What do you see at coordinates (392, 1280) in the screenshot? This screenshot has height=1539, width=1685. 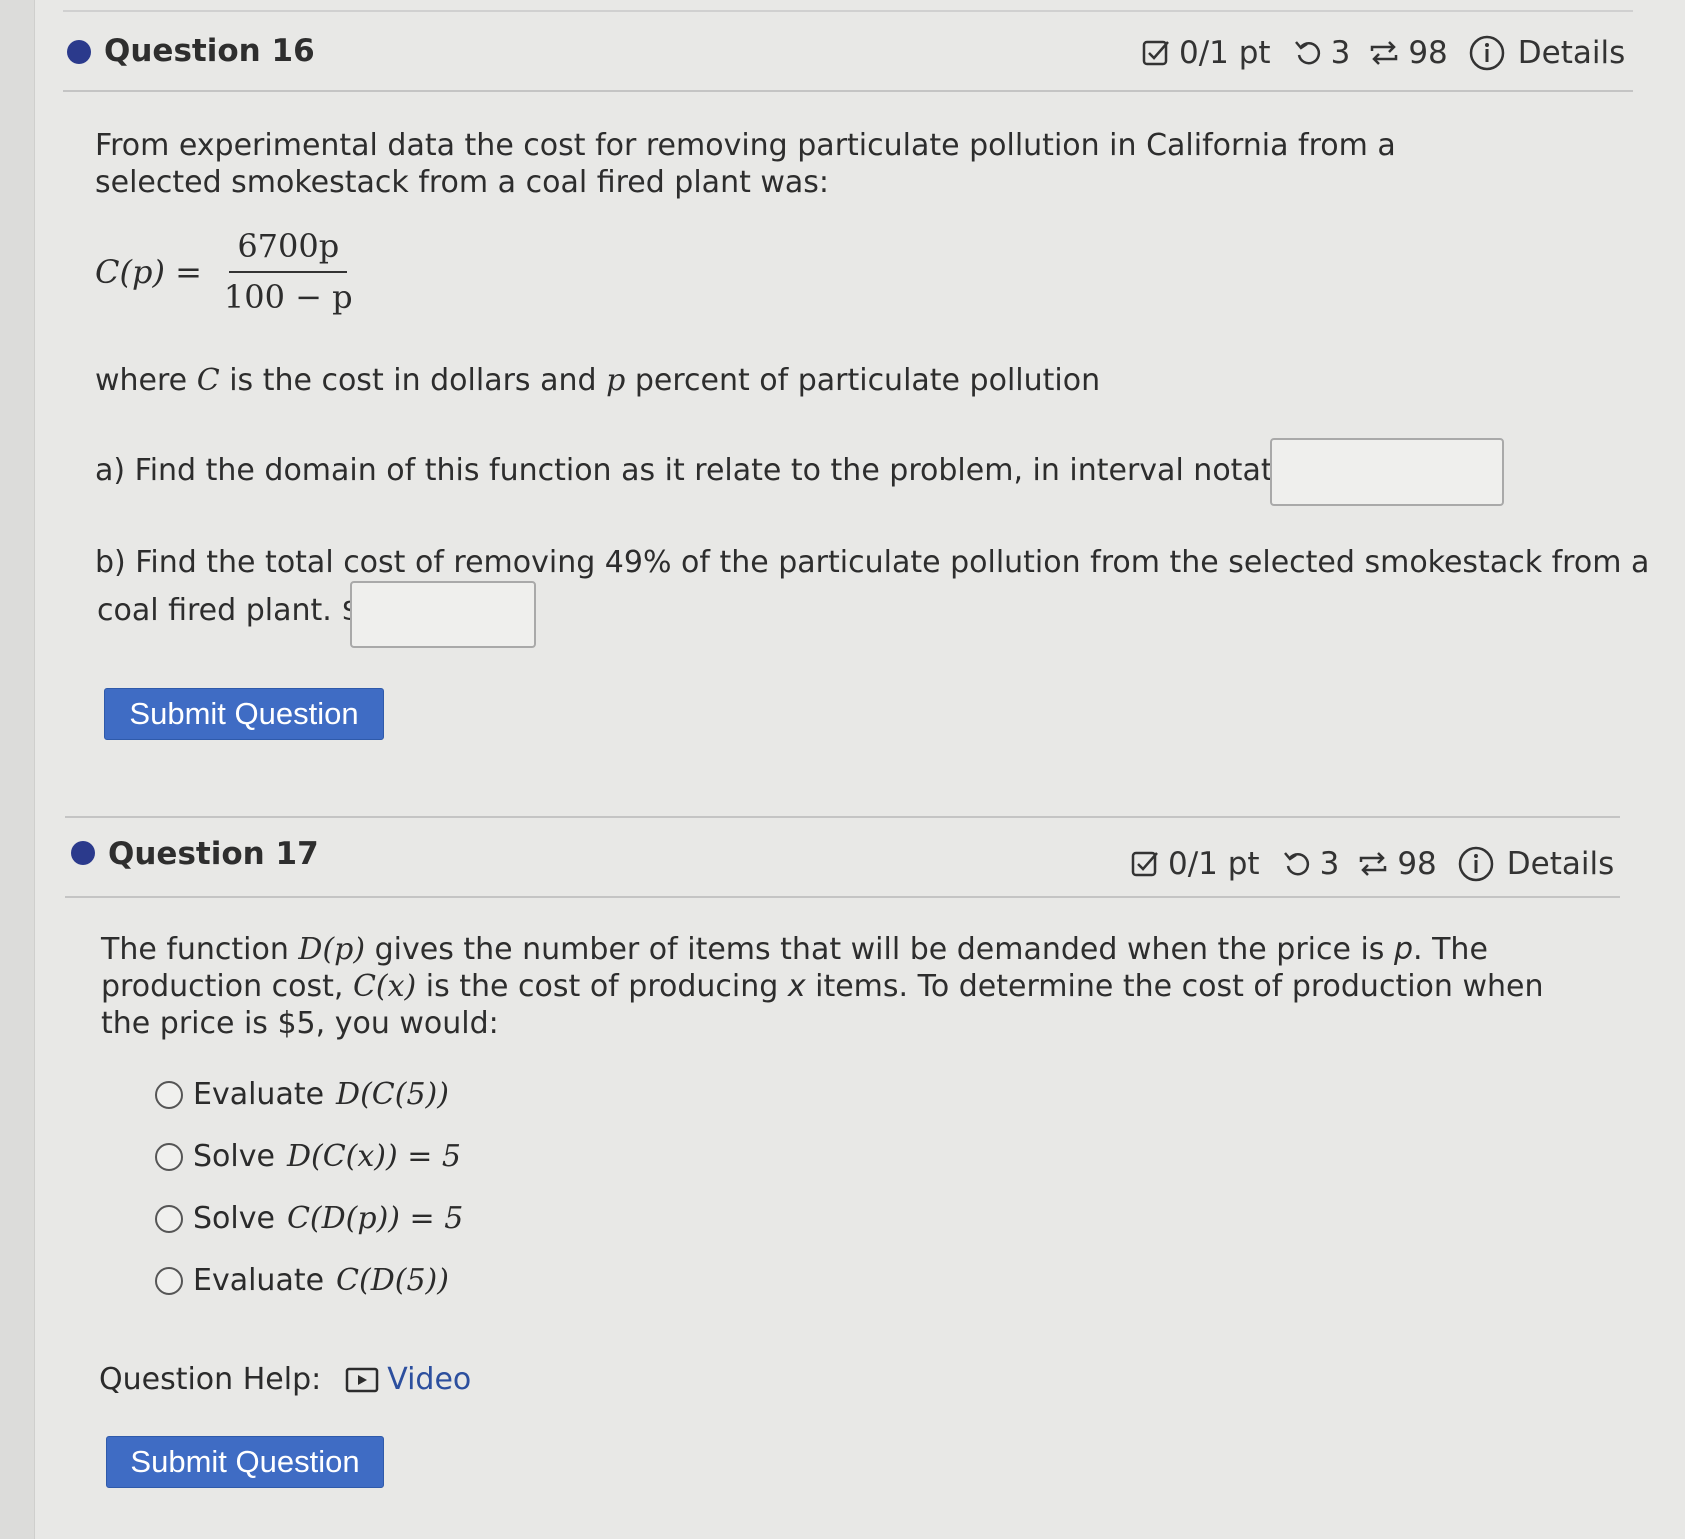 I see `option-expression: C(D(5))` at bounding box center [392, 1280].